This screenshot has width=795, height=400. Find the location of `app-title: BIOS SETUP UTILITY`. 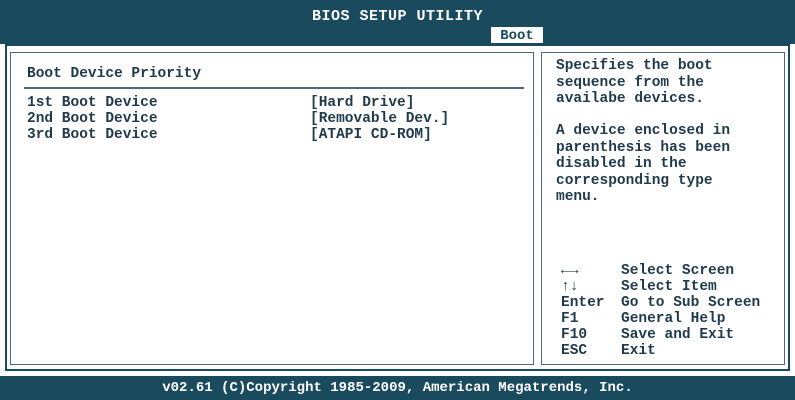

app-title: BIOS SETUP UTILITY is located at coordinates (397, 16).